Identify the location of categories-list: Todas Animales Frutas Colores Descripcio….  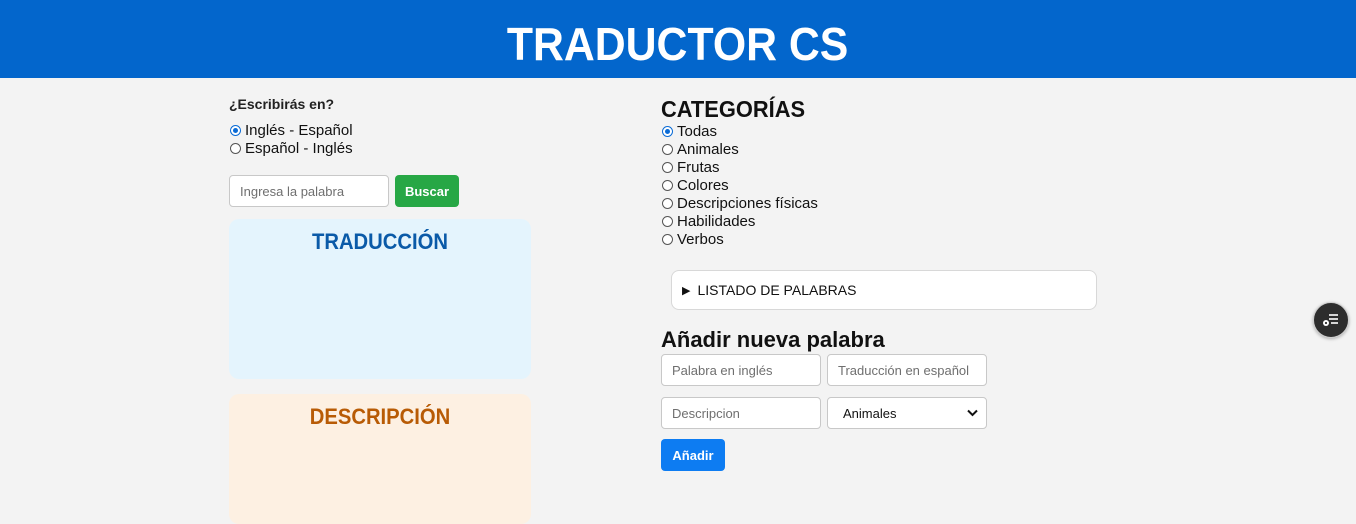
(881, 185).